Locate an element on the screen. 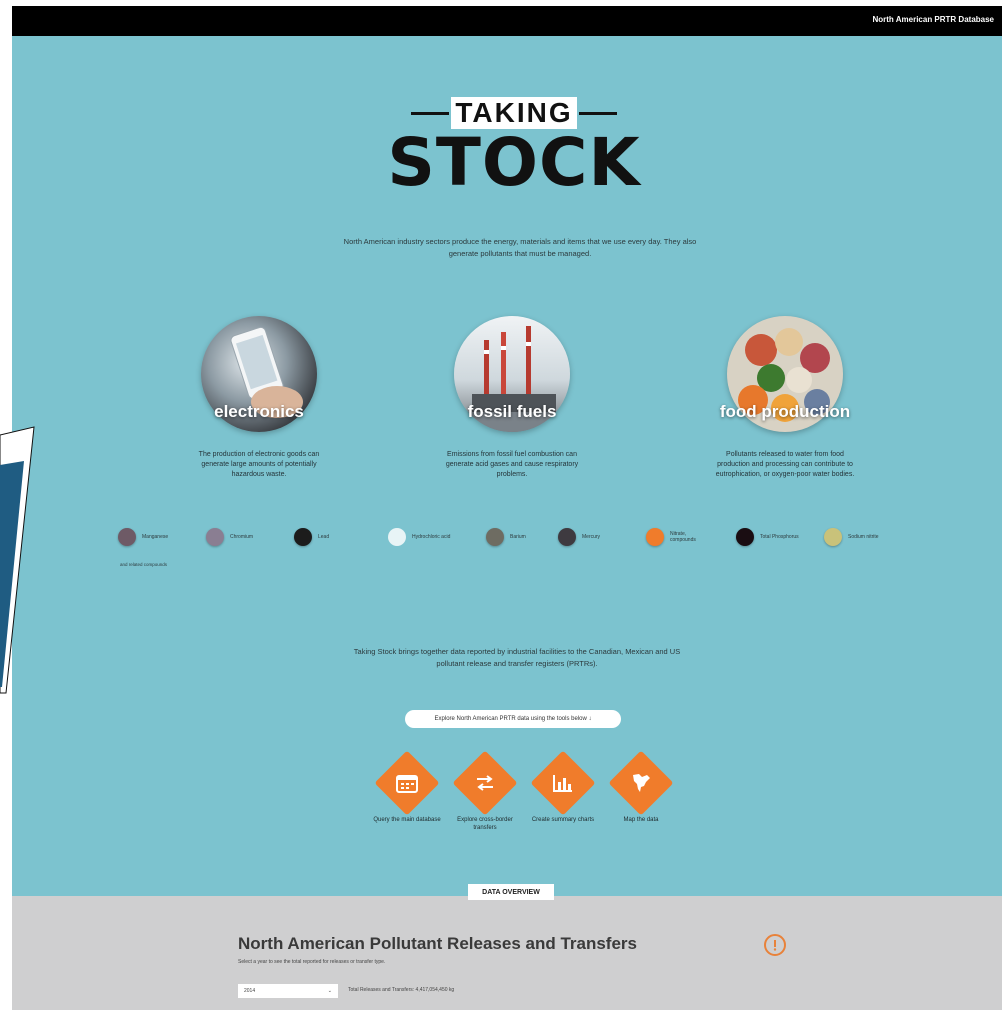 The image size is (1002, 1010). chemical-lead: Lead is located at coordinates (311, 537).